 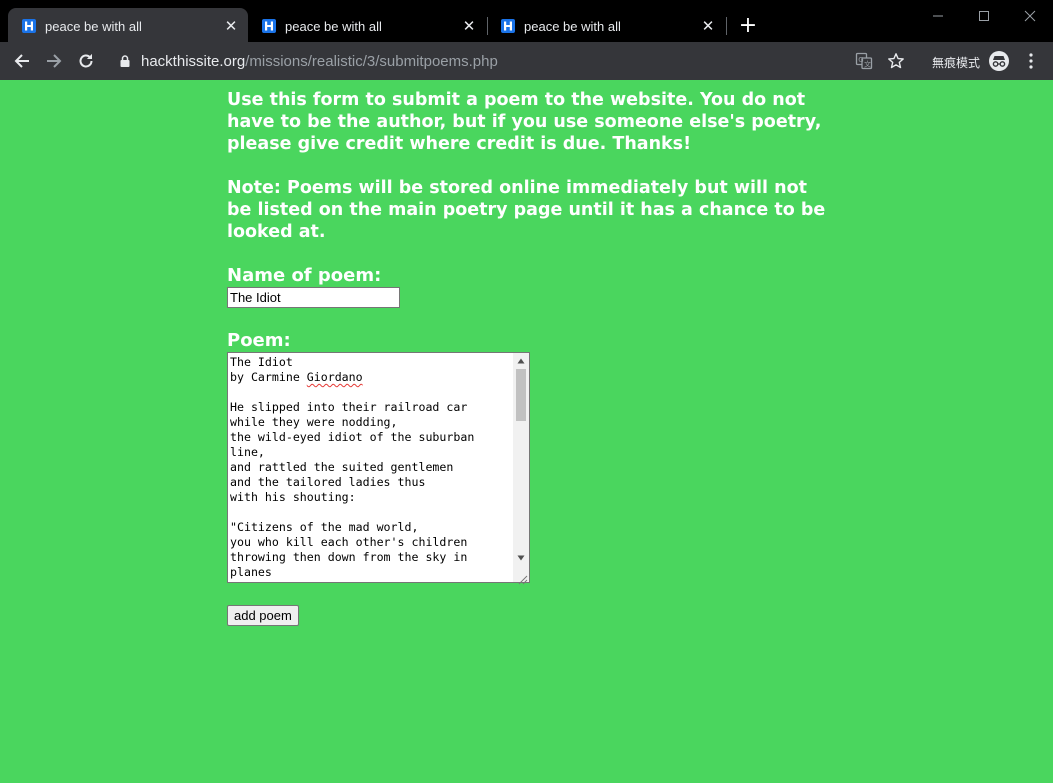 I want to click on poem-text-start: The Idiot by Carmine, so click(x=265, y=369).